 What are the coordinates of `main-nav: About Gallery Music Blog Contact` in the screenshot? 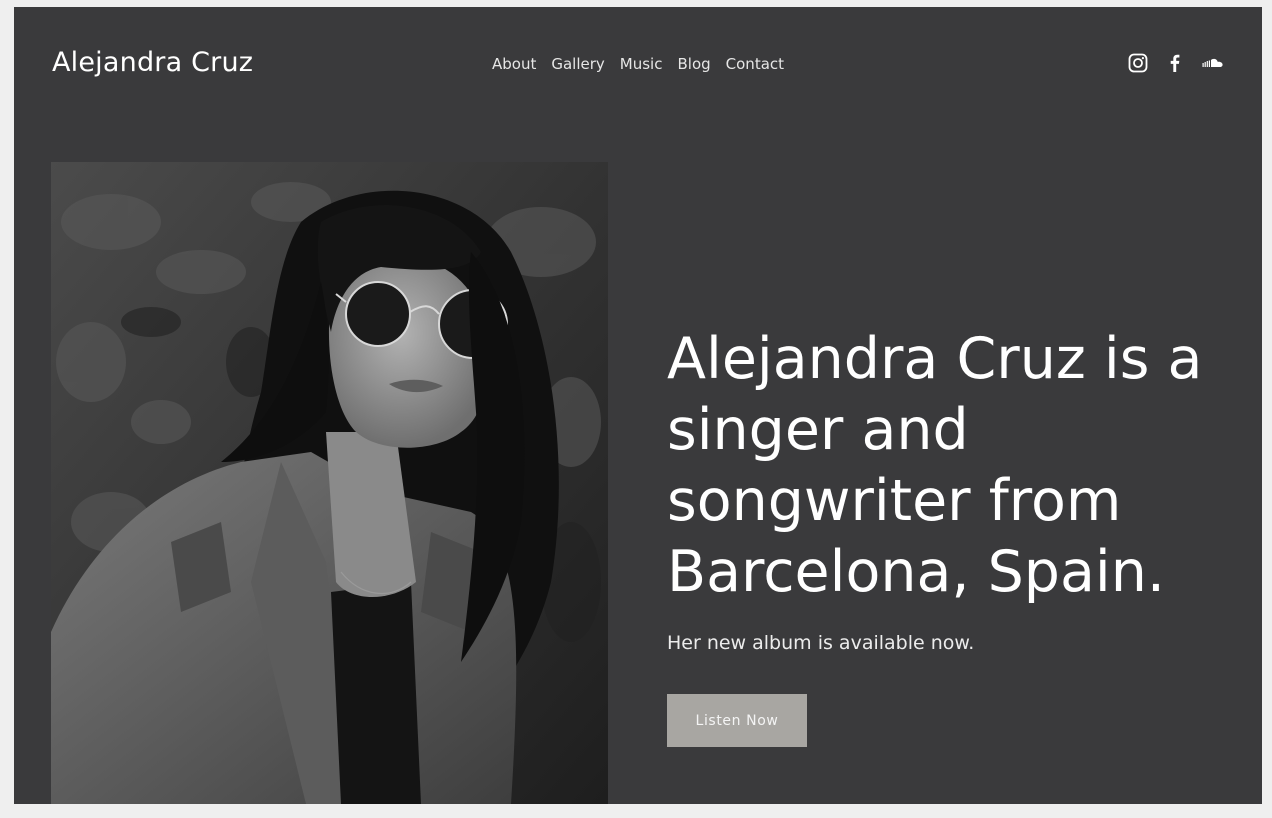 It's located at (638, 64).